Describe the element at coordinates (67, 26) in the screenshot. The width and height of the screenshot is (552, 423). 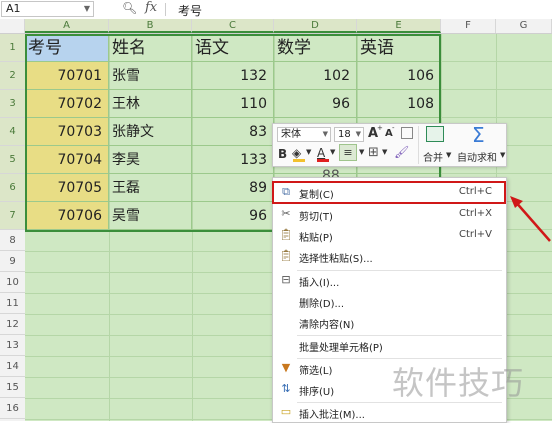
I see `column-header-a: A` at that location.